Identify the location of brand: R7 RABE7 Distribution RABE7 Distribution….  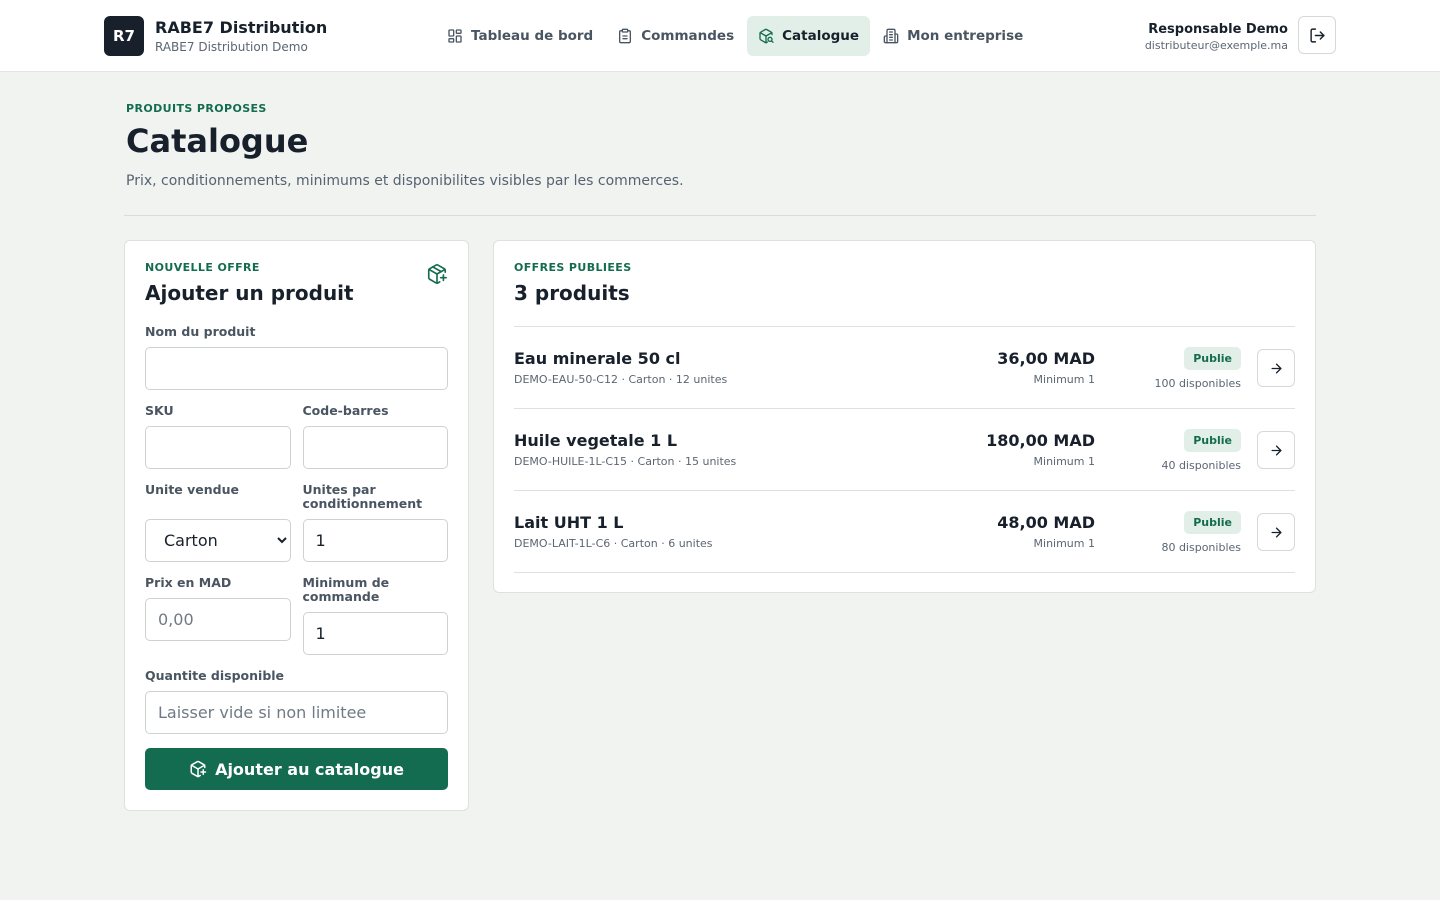
(215, 36).